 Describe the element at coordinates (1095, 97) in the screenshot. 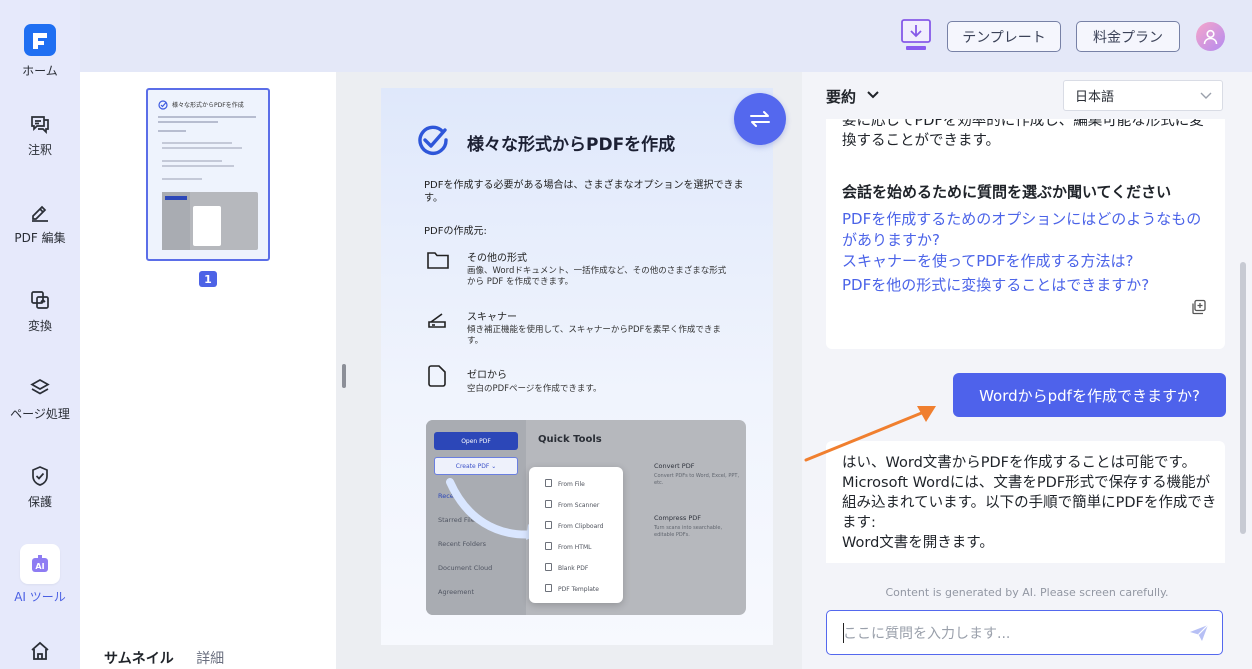

I see `language-value: 日本語` at that location.